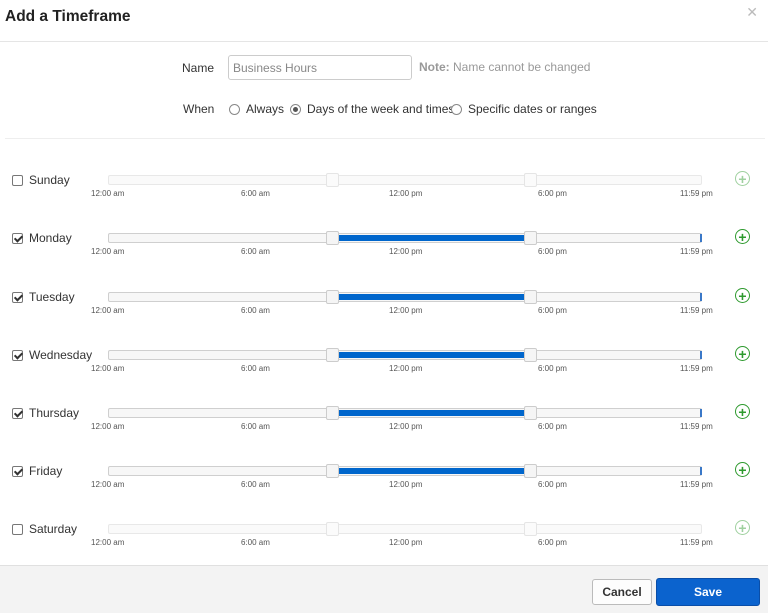  I want to click on radio-days-of-week: Days of the week and times, so click(372, 109).